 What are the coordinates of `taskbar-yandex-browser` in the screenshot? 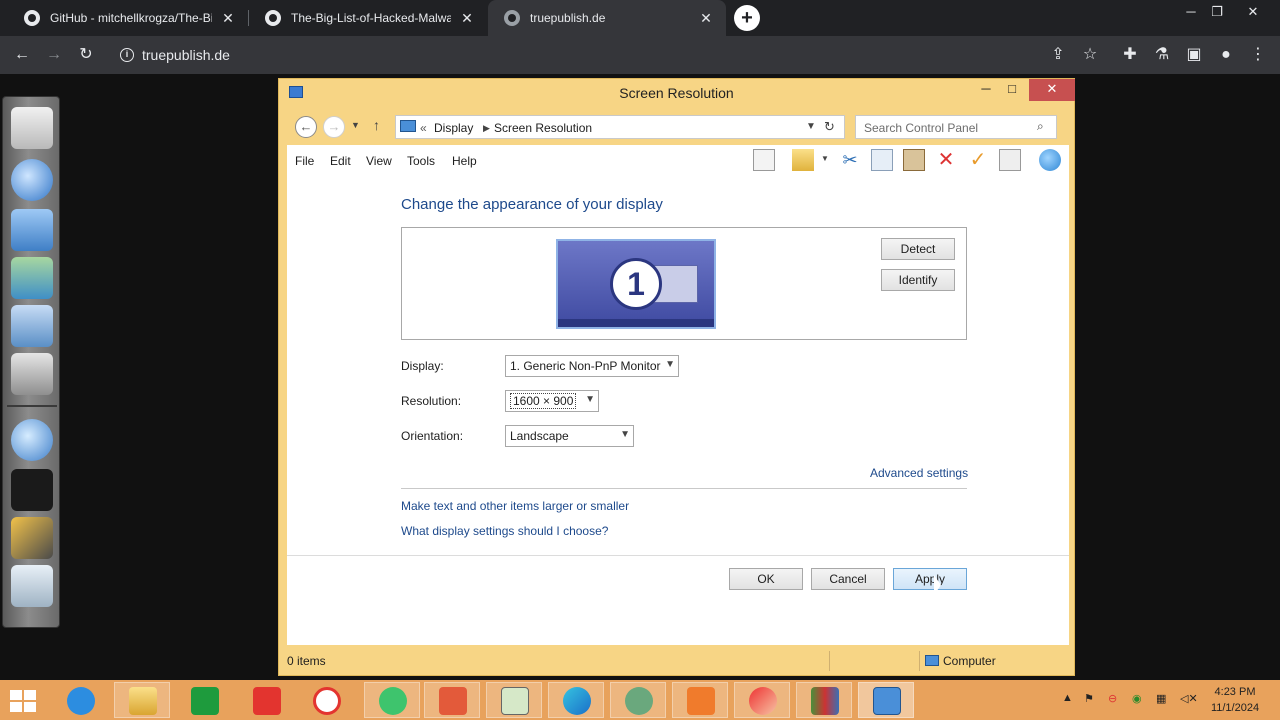 It's located at (326, 700).